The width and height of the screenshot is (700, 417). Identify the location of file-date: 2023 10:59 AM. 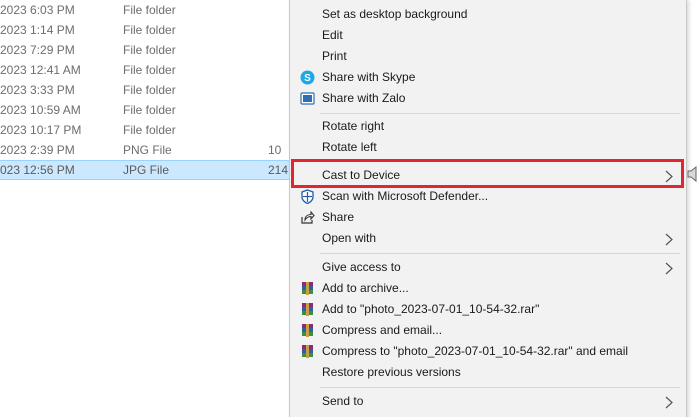
(40, 110).